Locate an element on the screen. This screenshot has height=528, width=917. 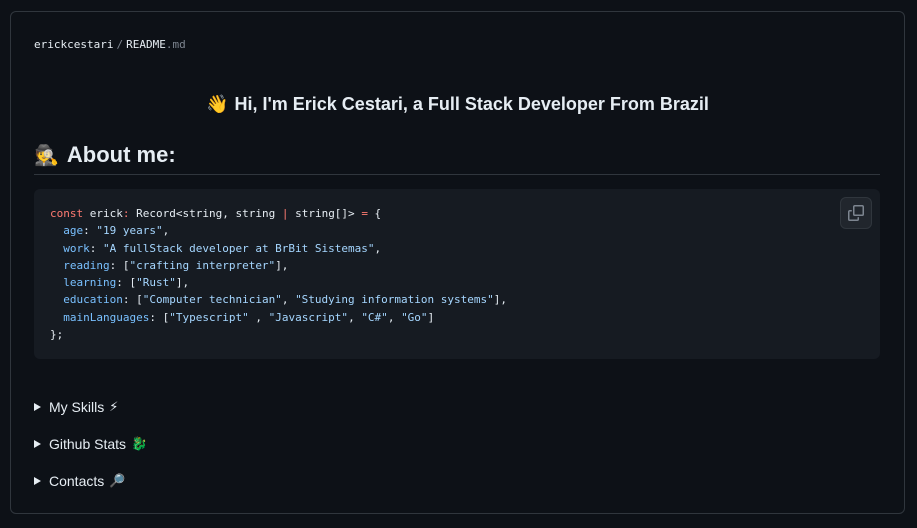
code-keyword: const is located at coordinates (67, 213).